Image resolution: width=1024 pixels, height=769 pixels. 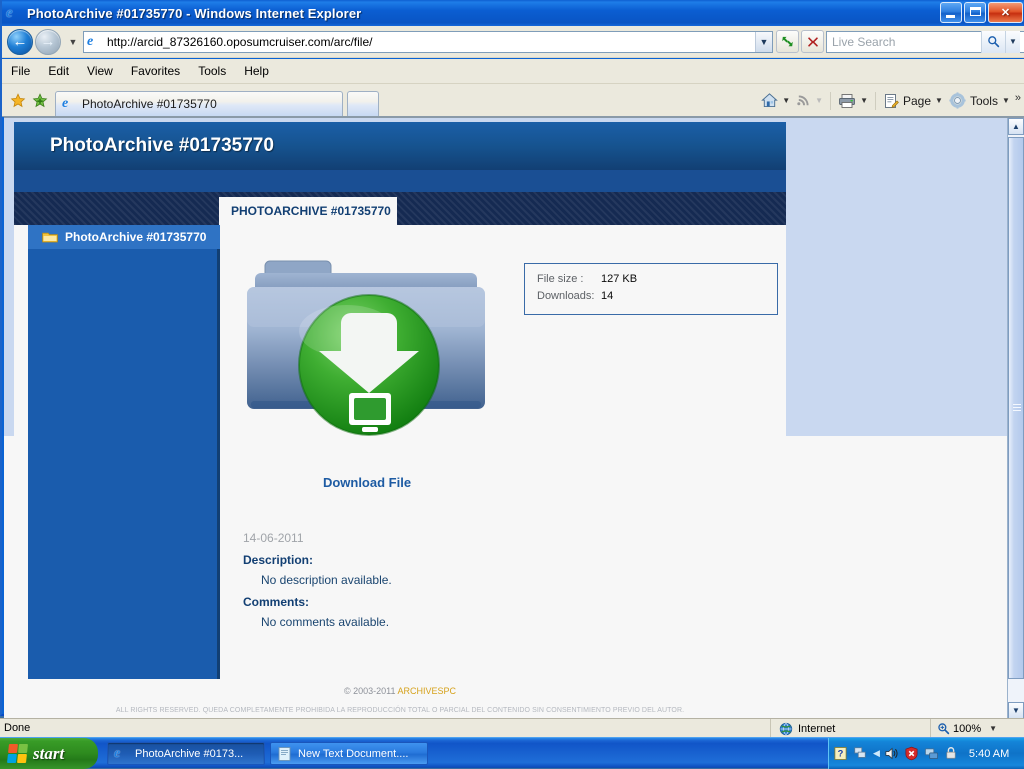 What do you see at coordinates (1018, 98) in the screenshot?
I see `command-overflow-icon: »` at bounding box center [1018, 98].